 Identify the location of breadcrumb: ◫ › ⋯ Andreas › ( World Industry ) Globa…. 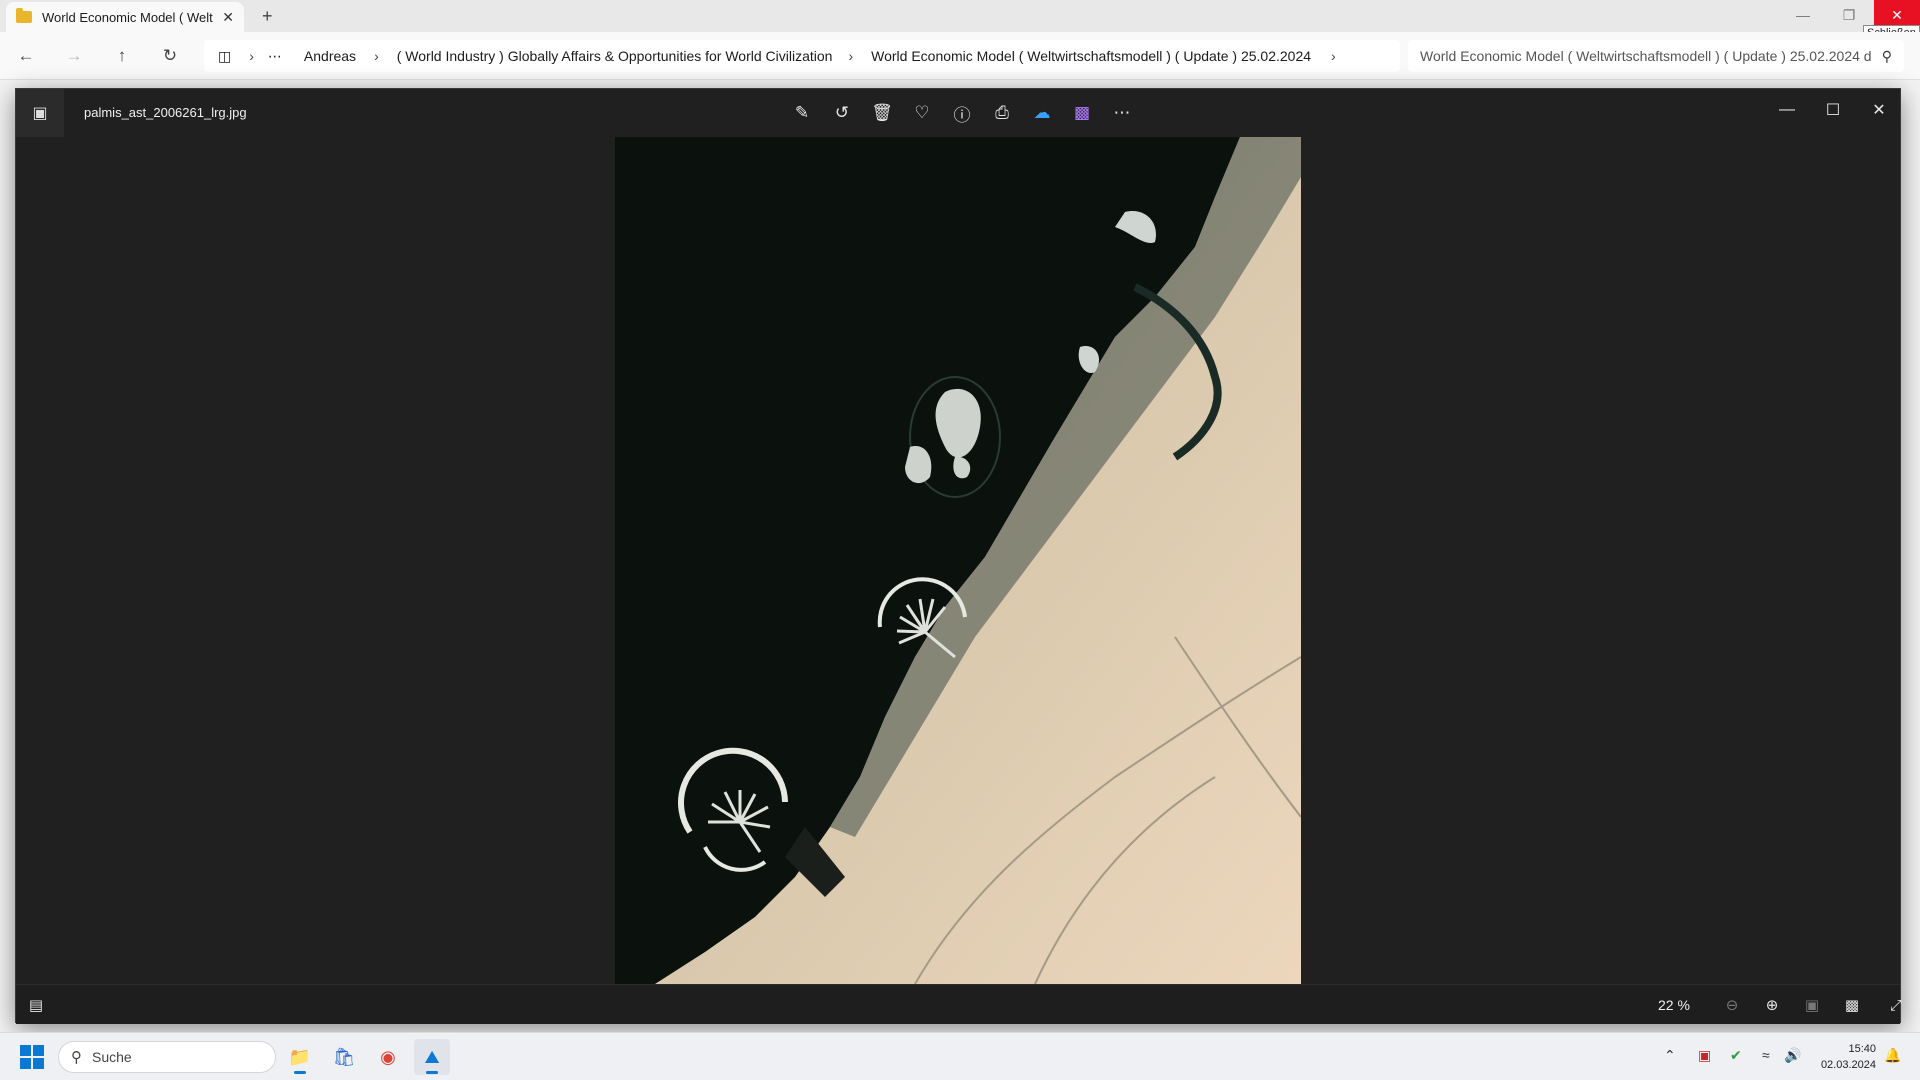
(802, 56).